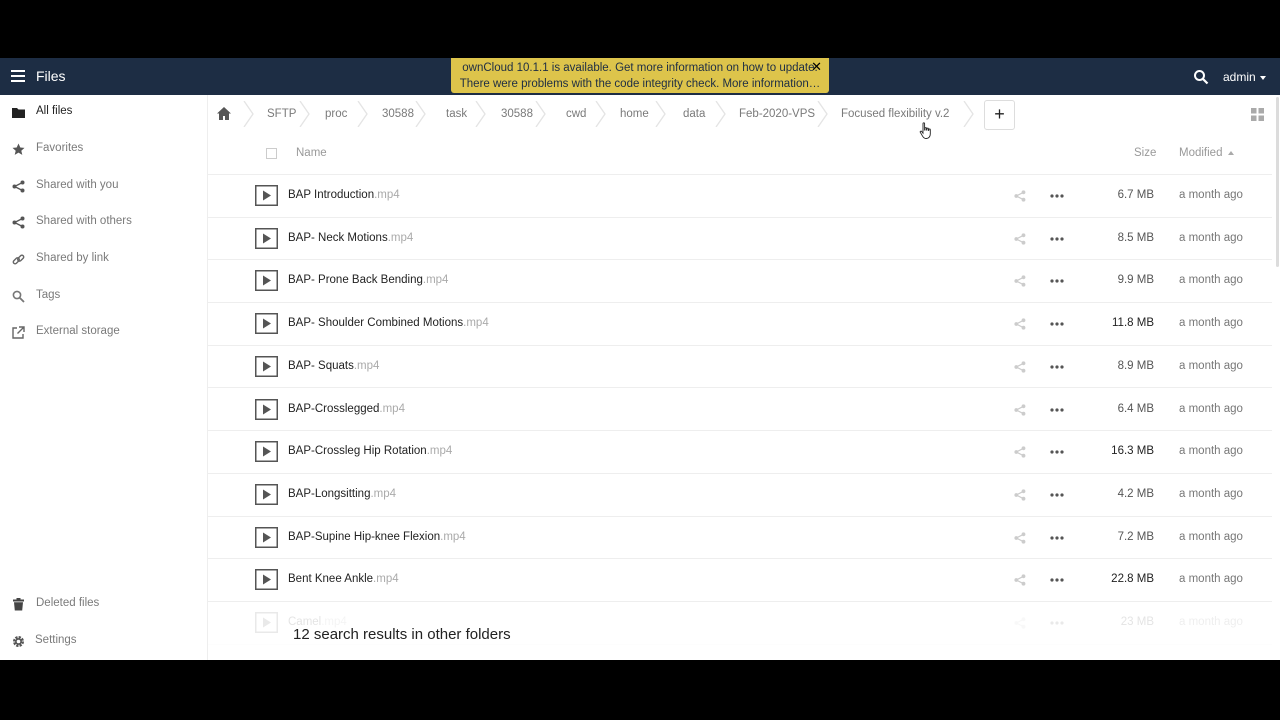 Image resolution: width=1280 pixels, height=720 pixels. Describe the element at coordinates (1257, 114) in the screenshot. I see `grid-view-icon` at that location.